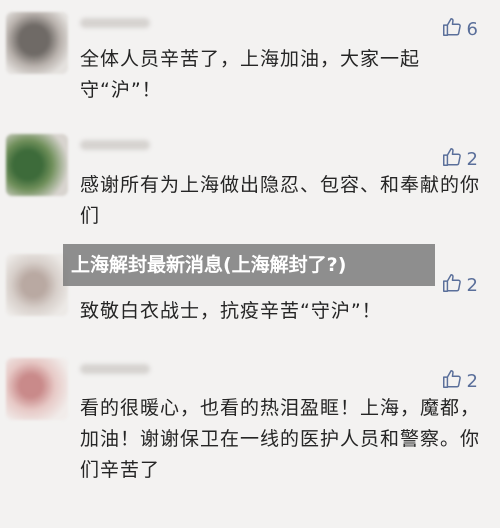  What do you see at coordinates (280, 200) in the screenshot?
I see `comment-text: 感谢所有为上海做出隐忍、包容、和奉献的你们` at bounding box center [280, 200].